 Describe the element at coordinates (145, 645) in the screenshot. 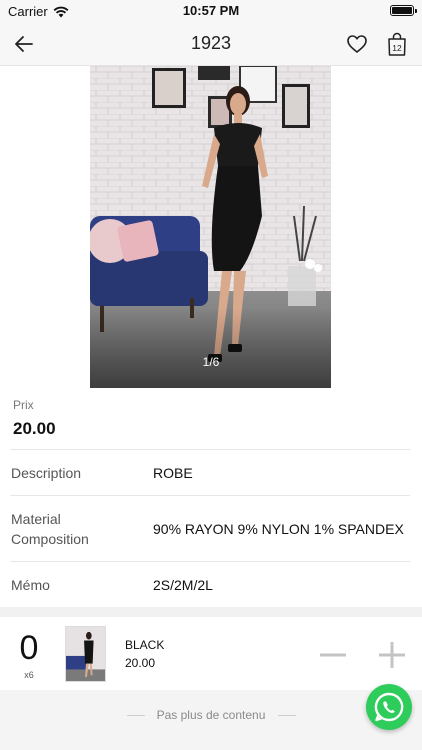

I see `variant-color: BLACK` at that location.